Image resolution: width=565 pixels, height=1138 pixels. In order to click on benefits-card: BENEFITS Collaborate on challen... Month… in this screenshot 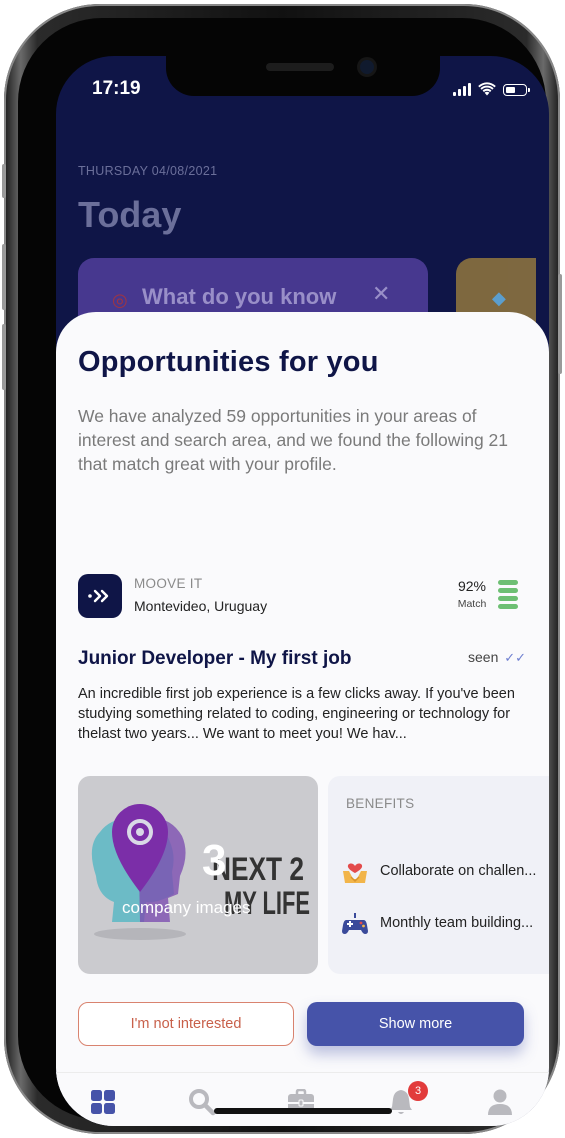, I will do `click(438, 875)`.